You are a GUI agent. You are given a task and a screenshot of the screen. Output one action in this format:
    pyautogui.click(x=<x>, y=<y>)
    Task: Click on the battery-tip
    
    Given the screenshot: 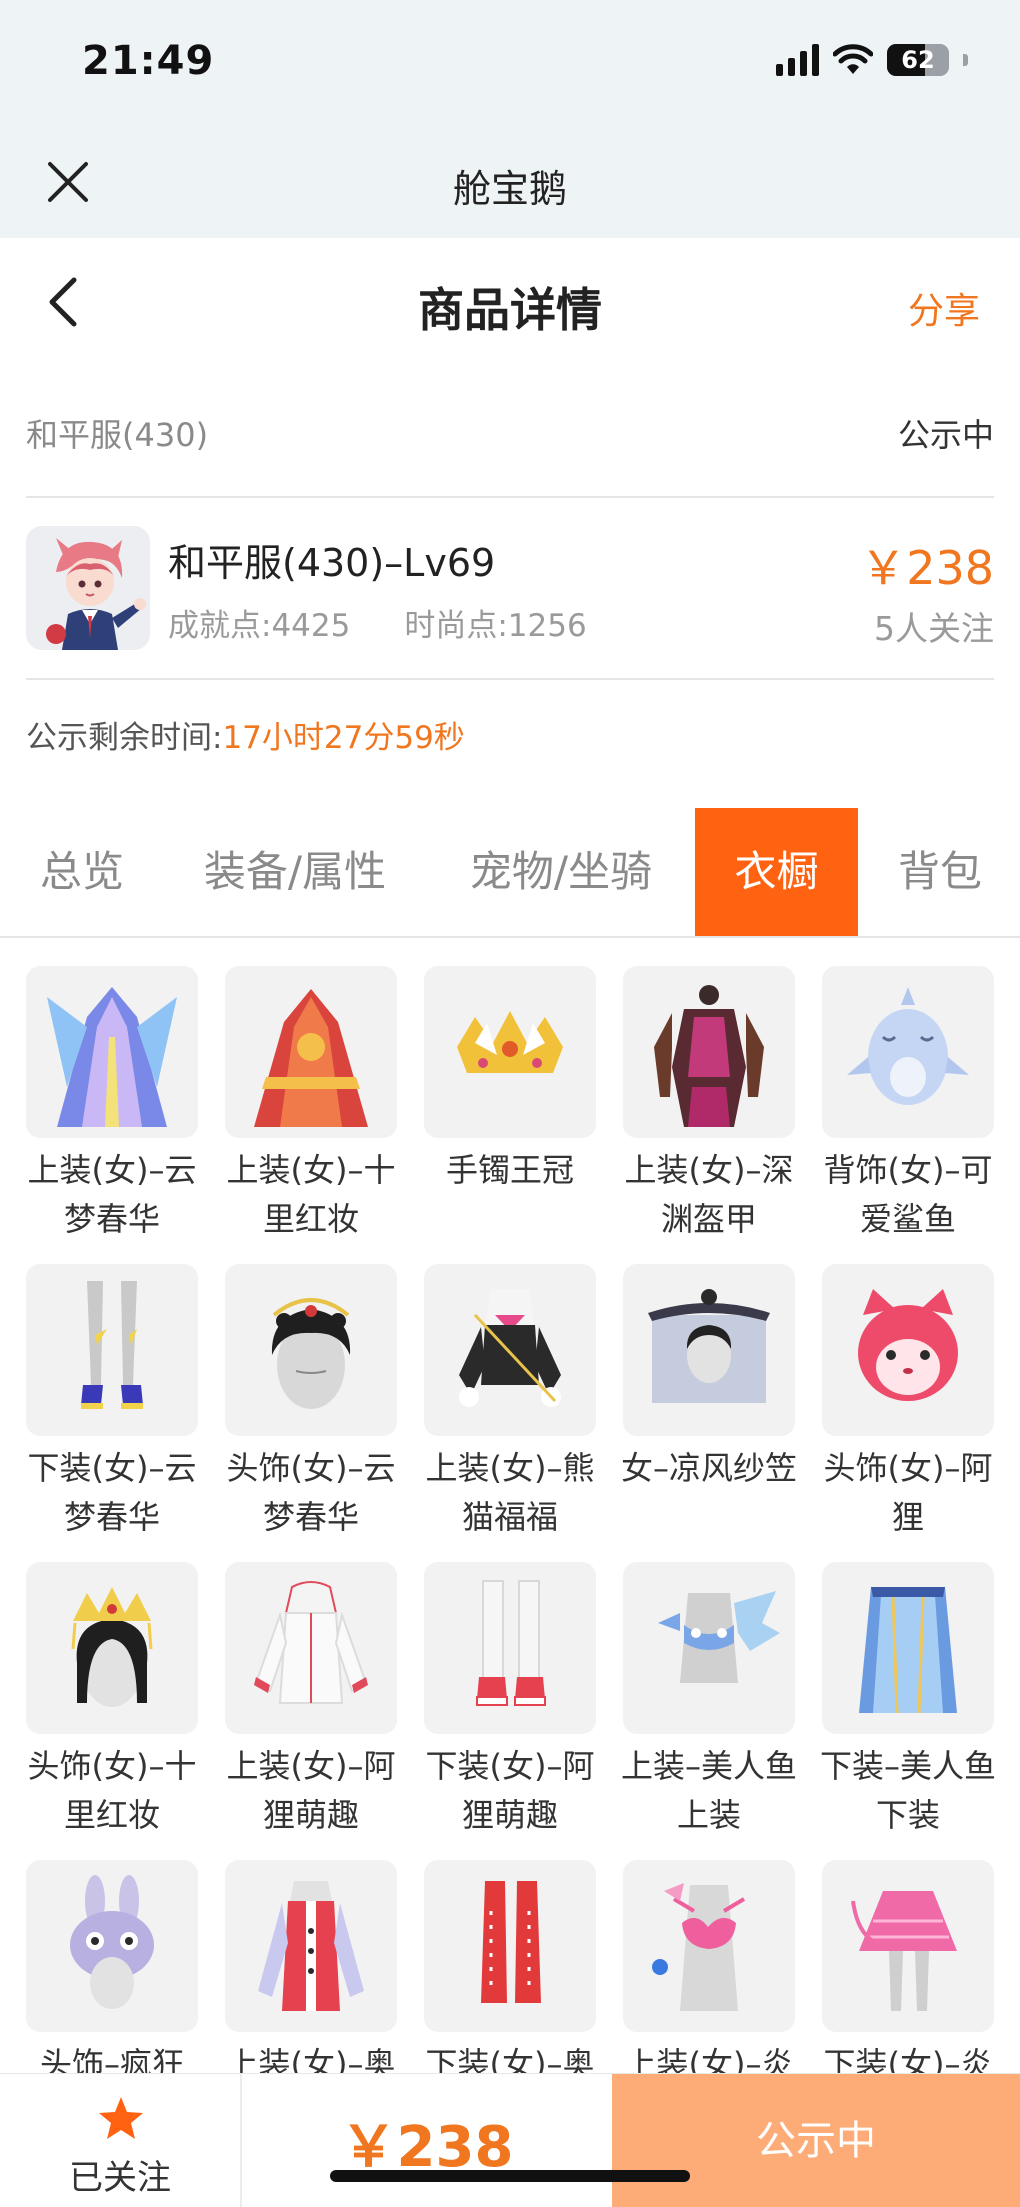 What is the action you would take?
    pyautogui.click(x=965, y=60)
    